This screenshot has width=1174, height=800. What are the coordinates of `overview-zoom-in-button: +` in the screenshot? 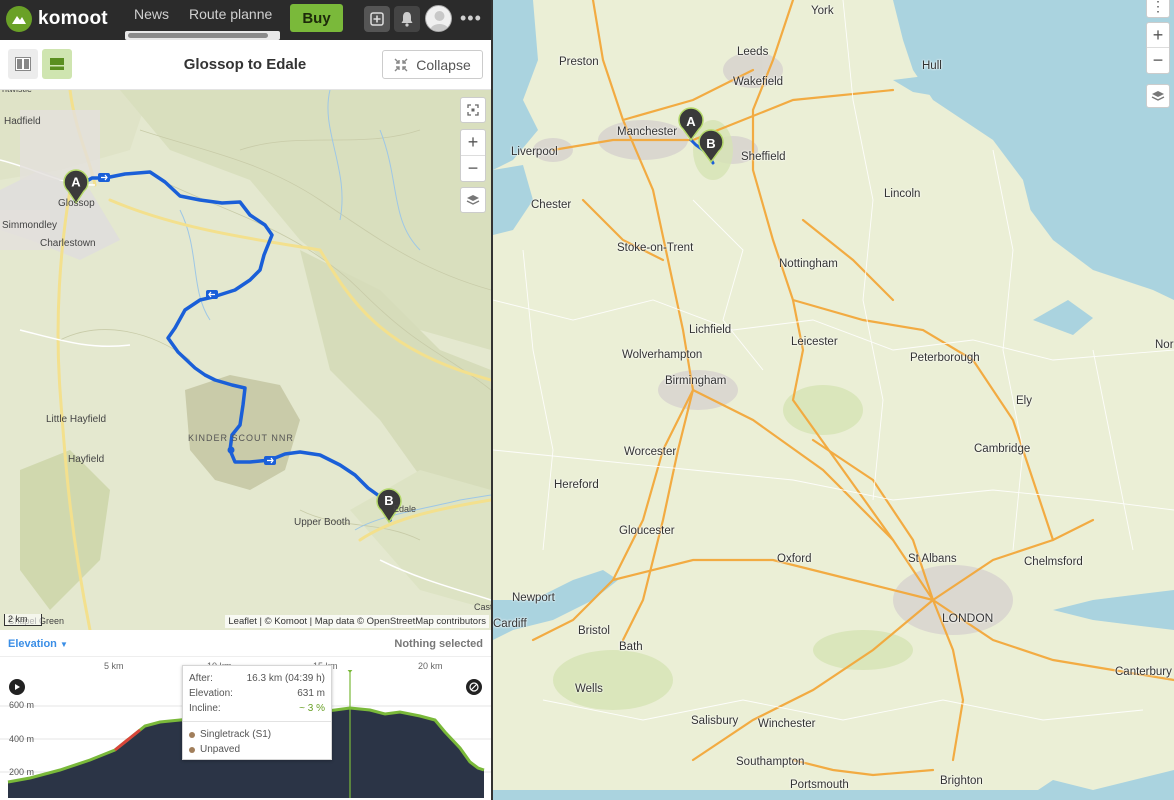 It's located at (1158, 35).